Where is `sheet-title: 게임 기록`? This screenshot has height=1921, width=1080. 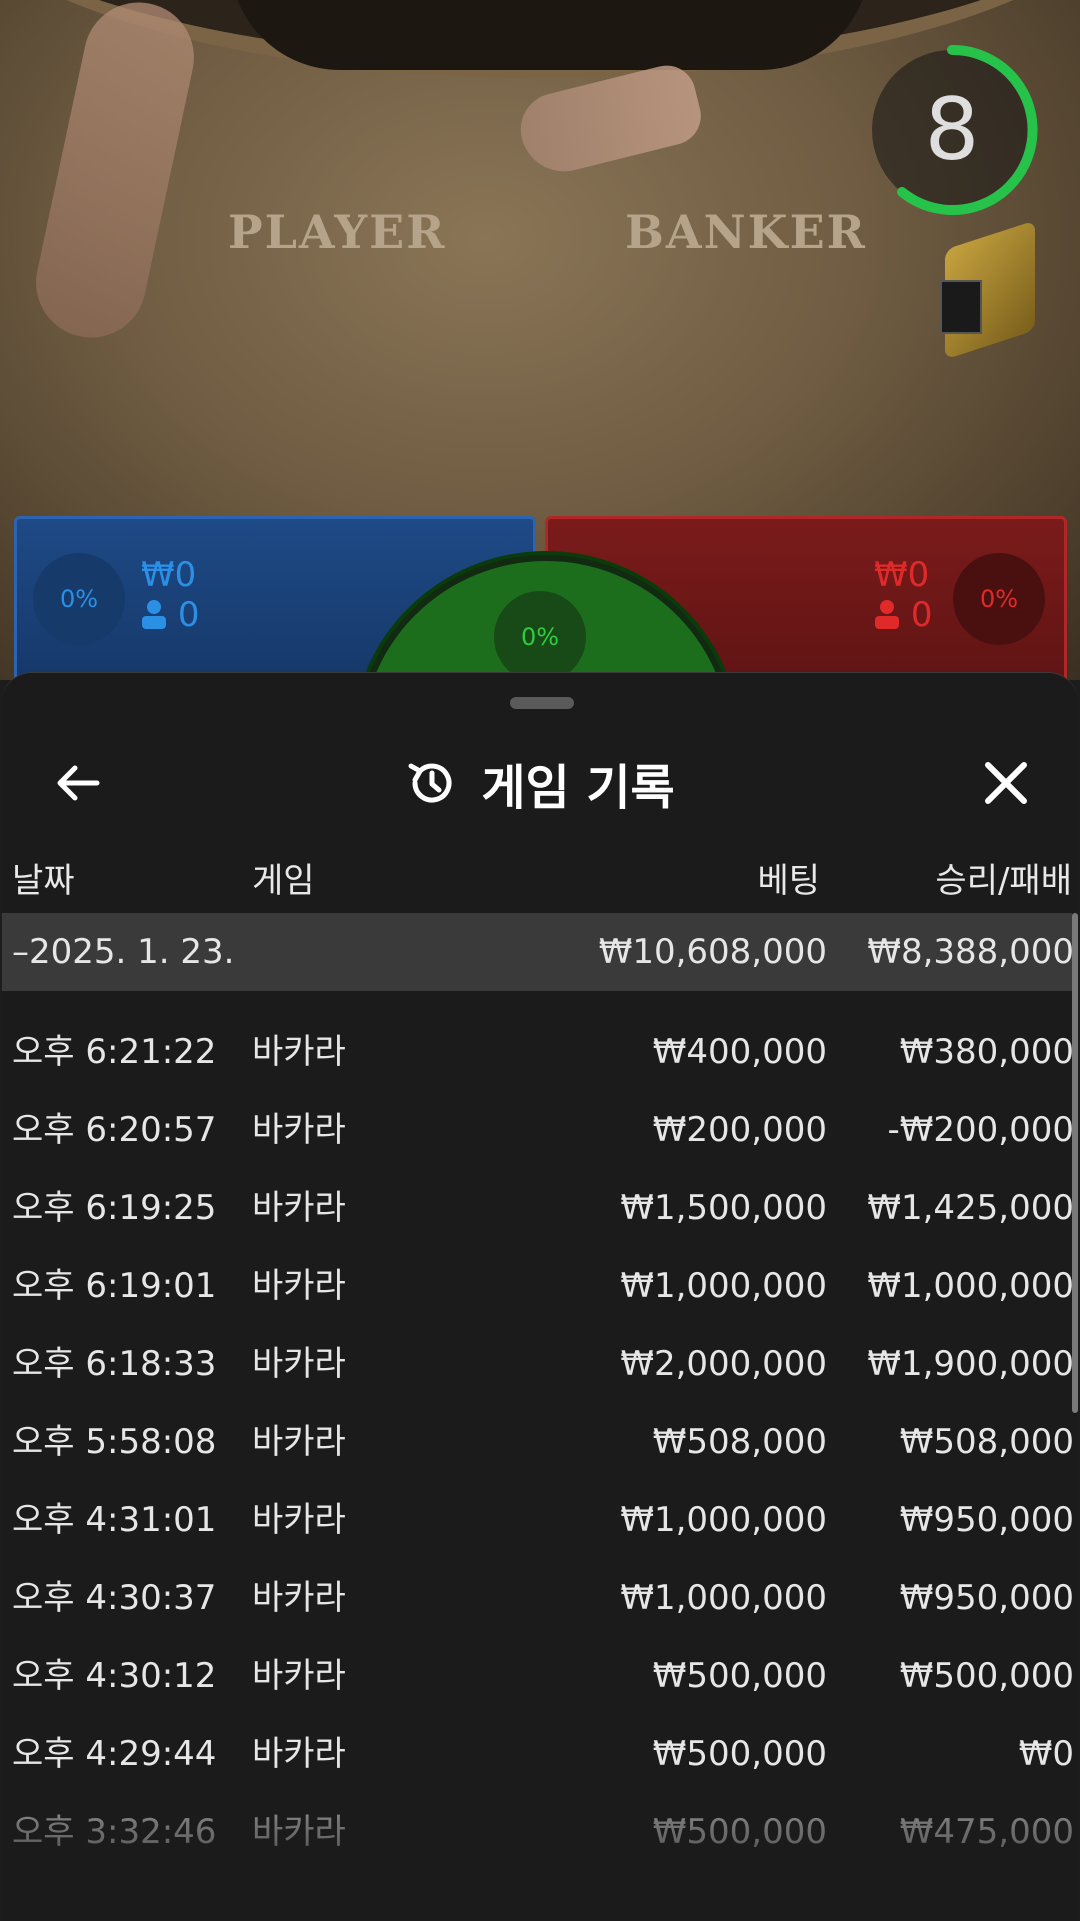
sheet-title: 게임 기록 is located at coordinates (578, 788).